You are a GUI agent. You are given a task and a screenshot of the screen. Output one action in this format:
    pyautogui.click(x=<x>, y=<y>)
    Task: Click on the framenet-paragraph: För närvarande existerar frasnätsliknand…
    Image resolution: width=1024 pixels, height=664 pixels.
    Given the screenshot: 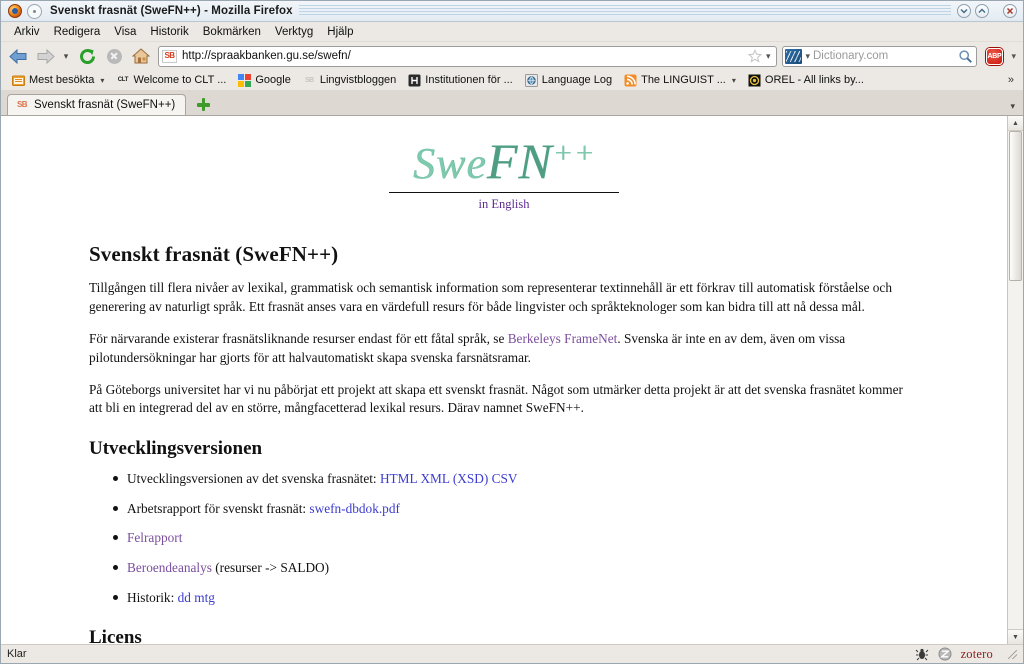 What is the action you would take?
    pyautogui.click(x=504, y=349)
    